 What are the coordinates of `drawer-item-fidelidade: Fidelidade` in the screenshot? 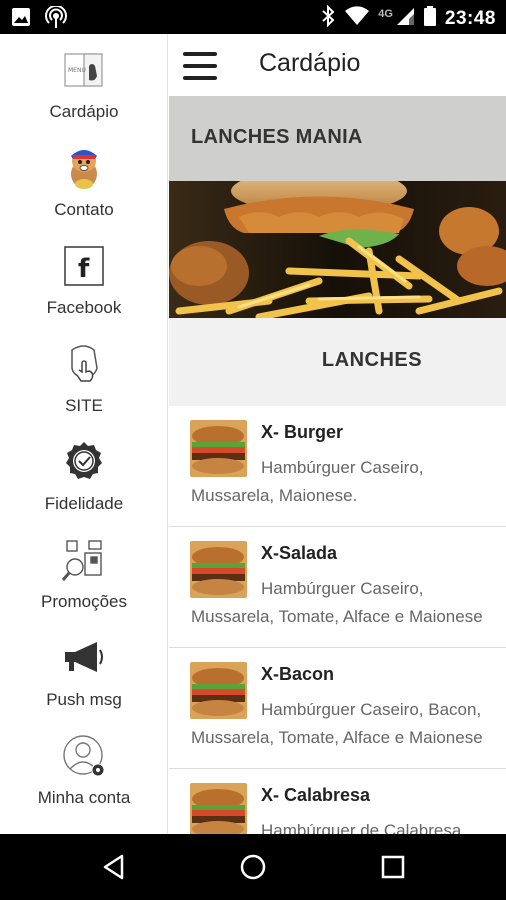 It's located at (84, 475).